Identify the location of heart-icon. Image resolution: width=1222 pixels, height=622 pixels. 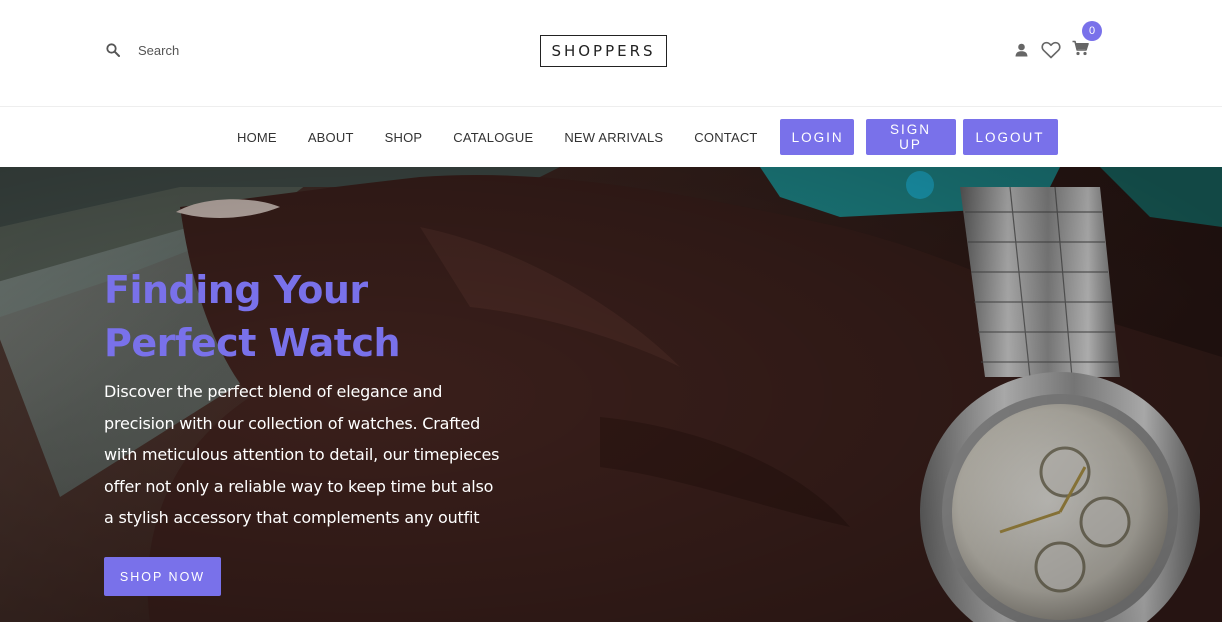
(1051, 50).